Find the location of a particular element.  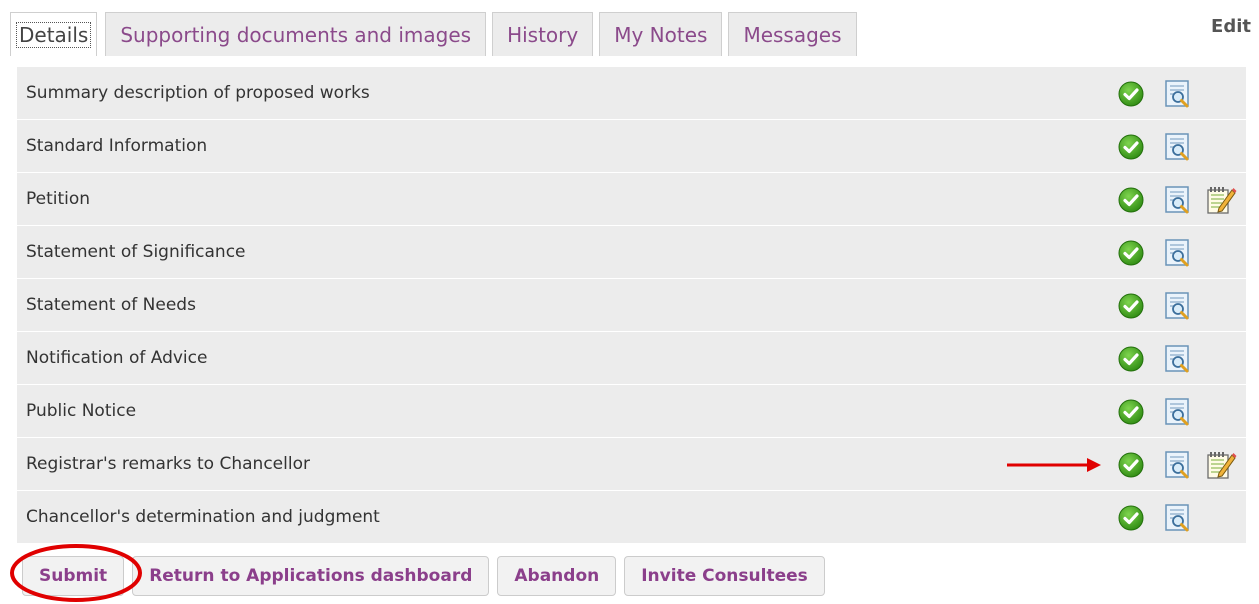

section-row-label: Summary description of proposed works is located at coordinates (198, 93).